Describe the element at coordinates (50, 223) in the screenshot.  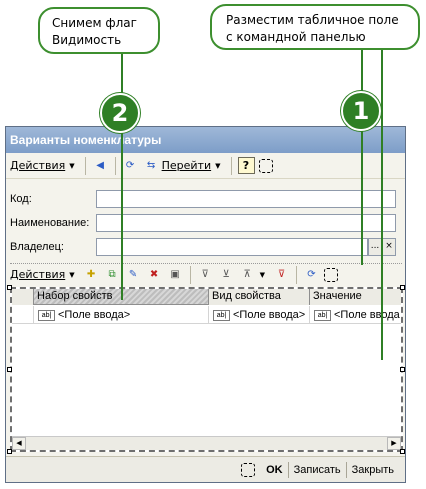
I see `name-label: Наименование:` at that location.